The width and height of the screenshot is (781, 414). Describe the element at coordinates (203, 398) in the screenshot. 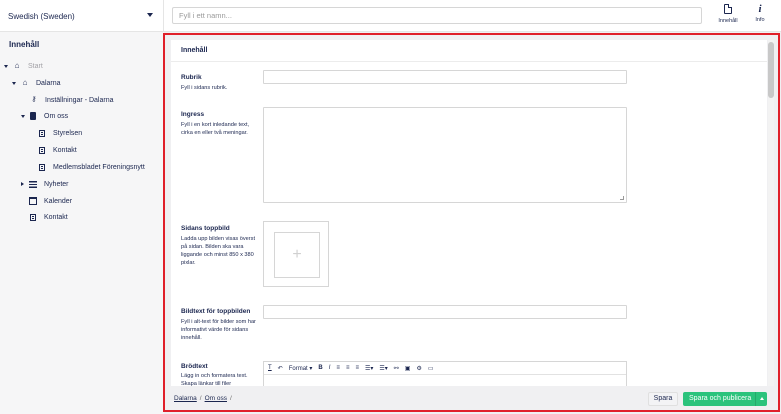

I see `breadcrumb: Dalarna / Om oss /` at that location.